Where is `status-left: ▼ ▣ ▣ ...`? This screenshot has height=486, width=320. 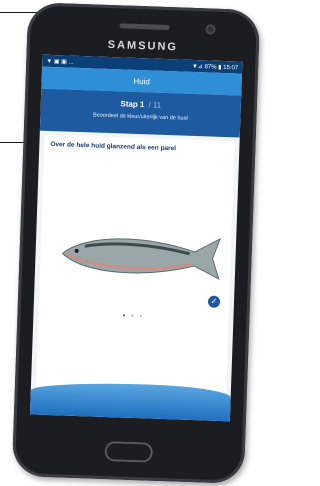 status-left: ▼ ▣ ▣ ... is located at coordinates (60, 62).